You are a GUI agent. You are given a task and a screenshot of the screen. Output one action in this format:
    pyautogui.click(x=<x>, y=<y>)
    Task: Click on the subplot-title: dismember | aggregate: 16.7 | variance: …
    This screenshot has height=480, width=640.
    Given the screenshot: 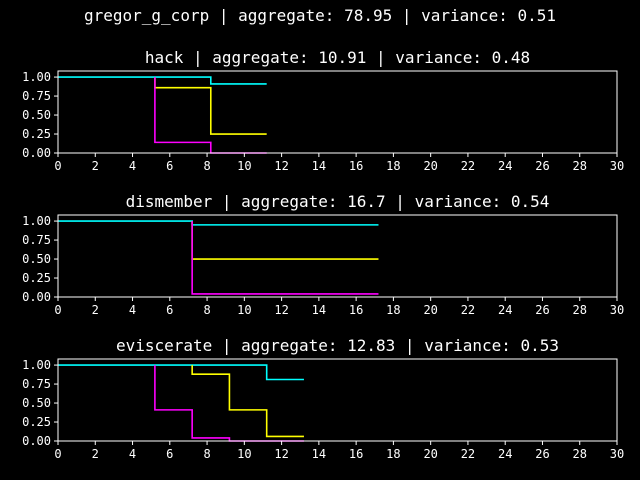 What is the action you would take?
    pyautogui.click(x=338, y=201)
    